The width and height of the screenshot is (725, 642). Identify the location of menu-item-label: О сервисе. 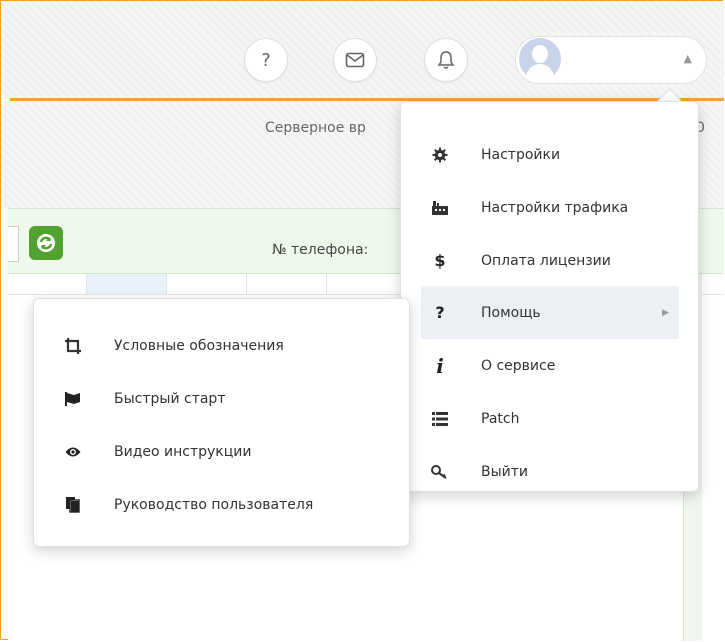
(518, 365).